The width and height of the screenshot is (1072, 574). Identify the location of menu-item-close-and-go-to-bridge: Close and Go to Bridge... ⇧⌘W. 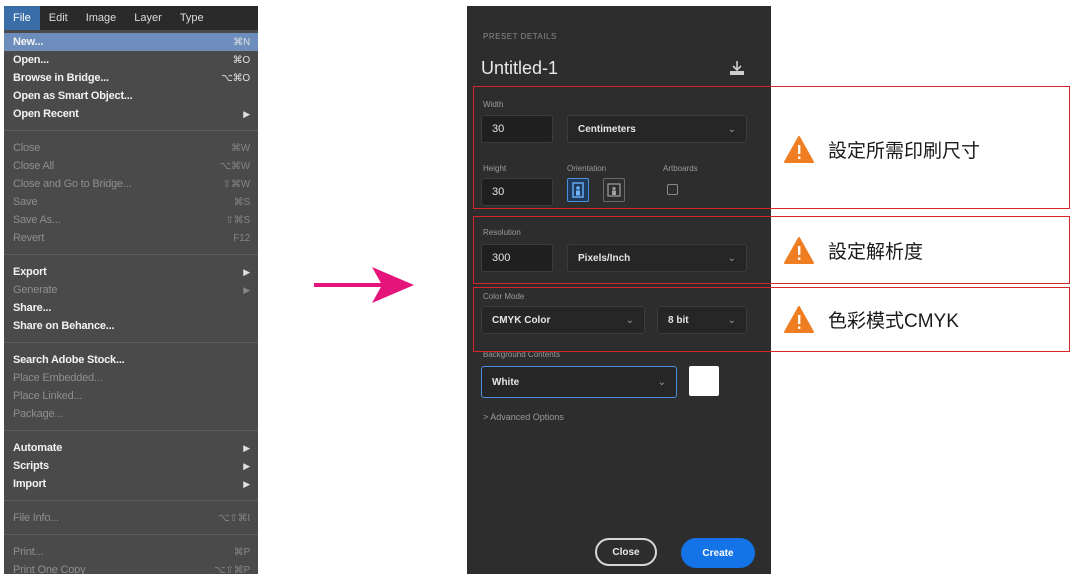
(131, 184).